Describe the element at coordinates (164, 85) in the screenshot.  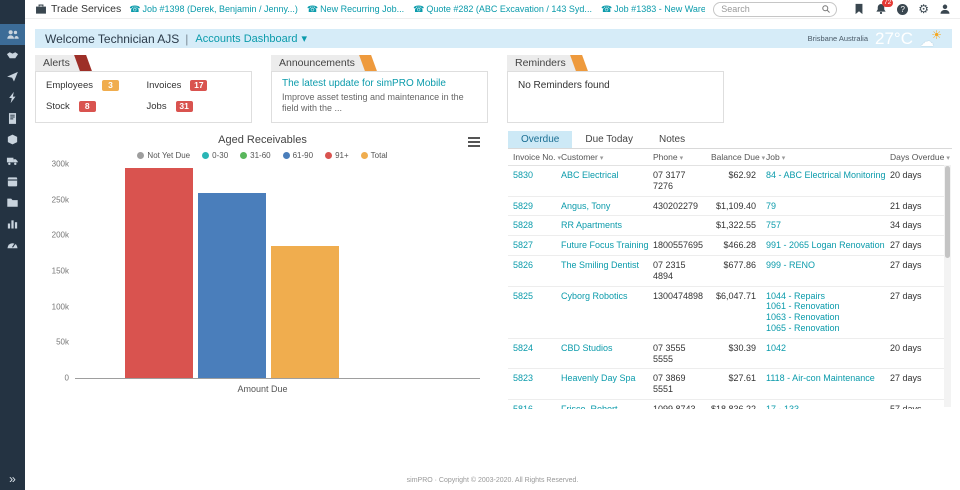
I see `alert-label: Invoices` at that location.